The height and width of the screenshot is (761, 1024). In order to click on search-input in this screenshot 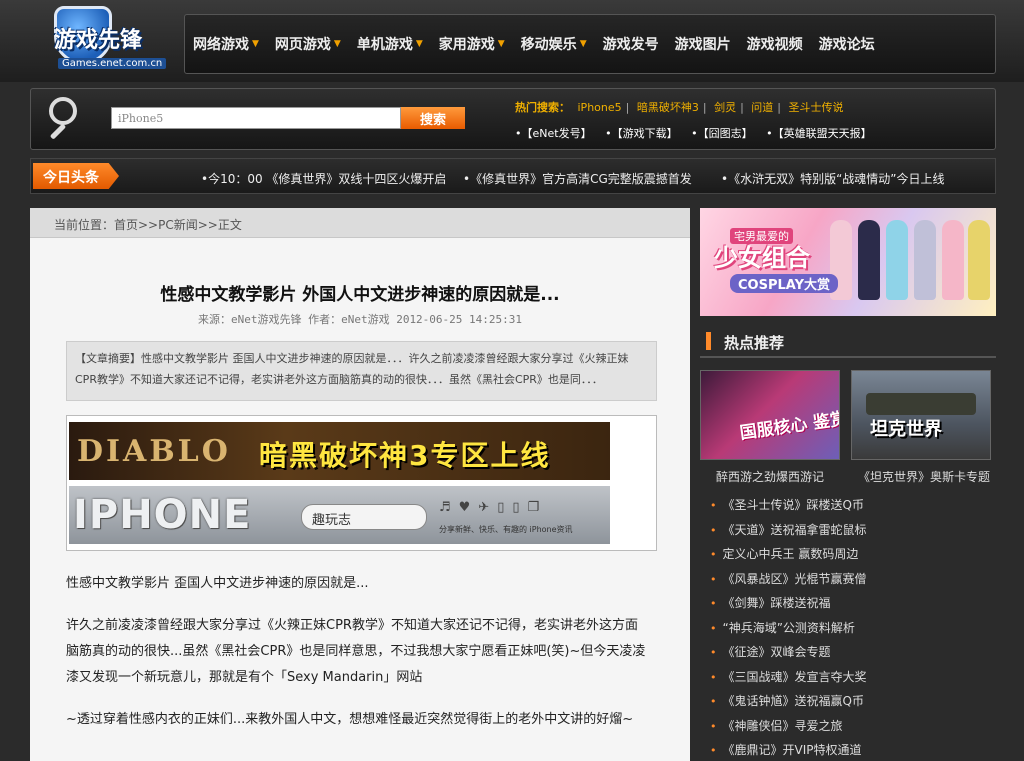, I will do `click(256, 118)`.